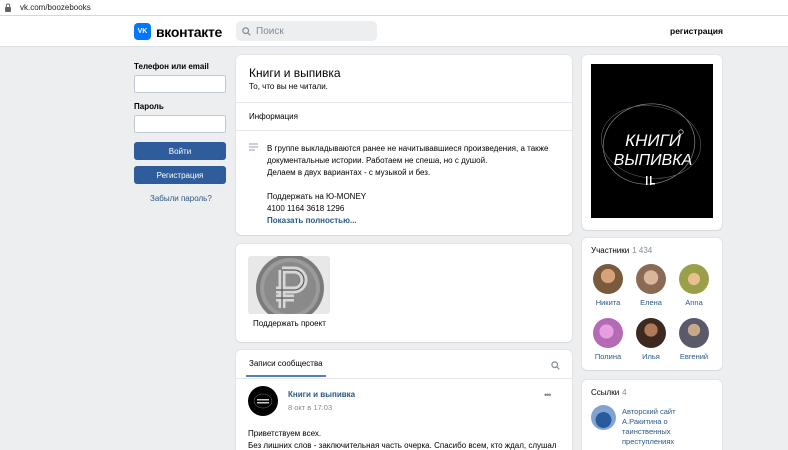 The height and width of the screenshot is (450, 788). I want to click on member-name: Елена, so click(651, 302).